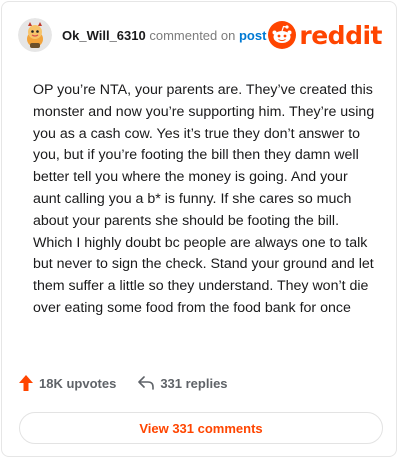 The width and height of the screenshot is (400, 460). I want to click on avatar, so click(35, 35).